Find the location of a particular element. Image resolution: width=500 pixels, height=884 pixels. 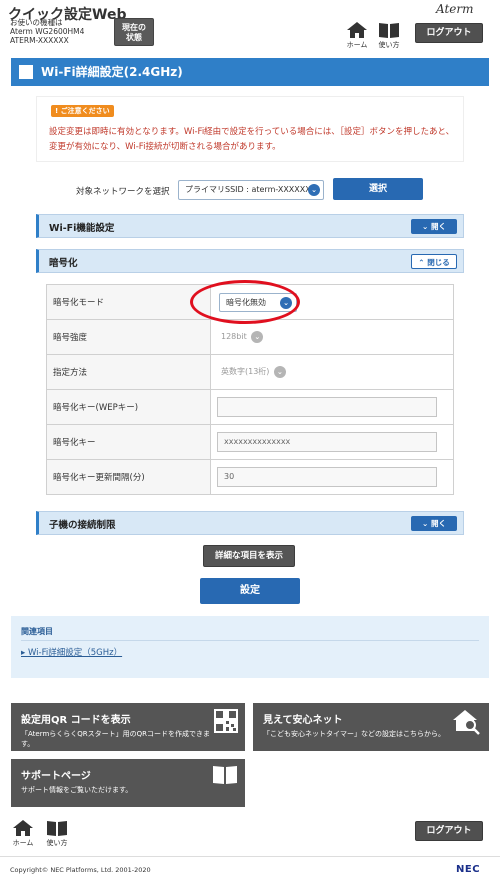

notice-tag-label: ご注意ください is located at coordinates (85, 111).